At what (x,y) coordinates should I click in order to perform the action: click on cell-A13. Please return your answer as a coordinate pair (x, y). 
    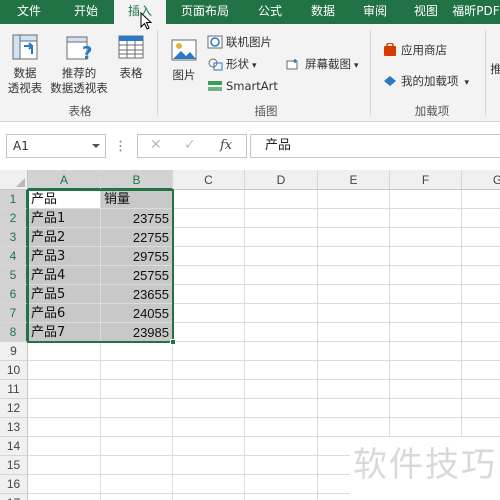
    Looking at the image, I should click on (64, 427).